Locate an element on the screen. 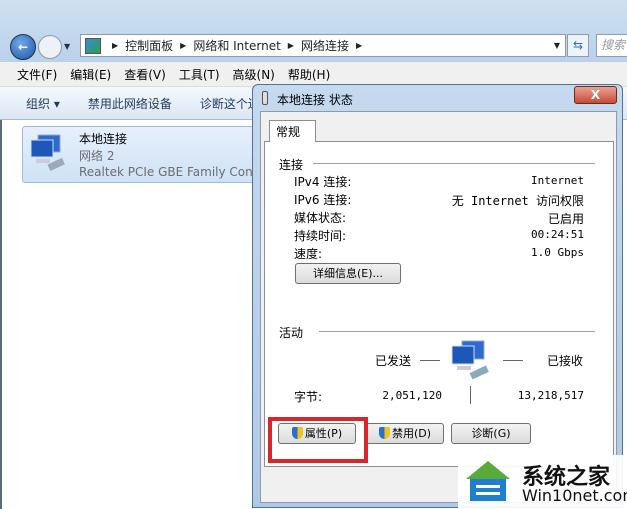  menu-advanced: 高级(N) is located at coordinates (254, 74).